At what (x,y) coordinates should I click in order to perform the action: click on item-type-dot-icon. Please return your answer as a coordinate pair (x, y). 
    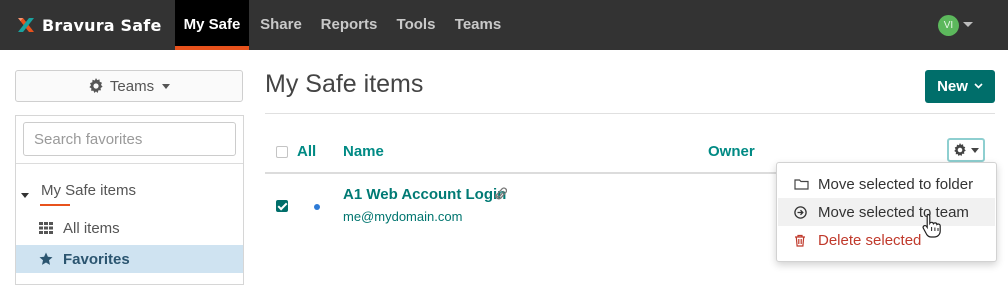
    Looking at the image, I should click on (317, 207).